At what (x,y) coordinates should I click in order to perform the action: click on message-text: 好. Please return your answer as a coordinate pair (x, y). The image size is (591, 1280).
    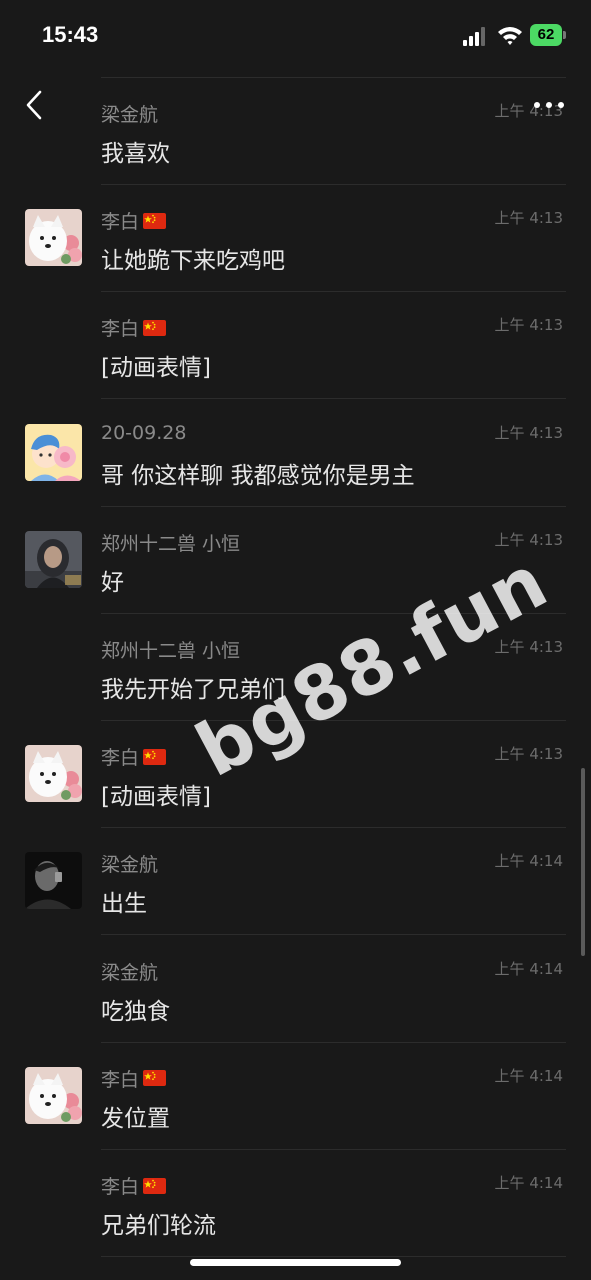
    Looking at the image, I should click on (112, 580).